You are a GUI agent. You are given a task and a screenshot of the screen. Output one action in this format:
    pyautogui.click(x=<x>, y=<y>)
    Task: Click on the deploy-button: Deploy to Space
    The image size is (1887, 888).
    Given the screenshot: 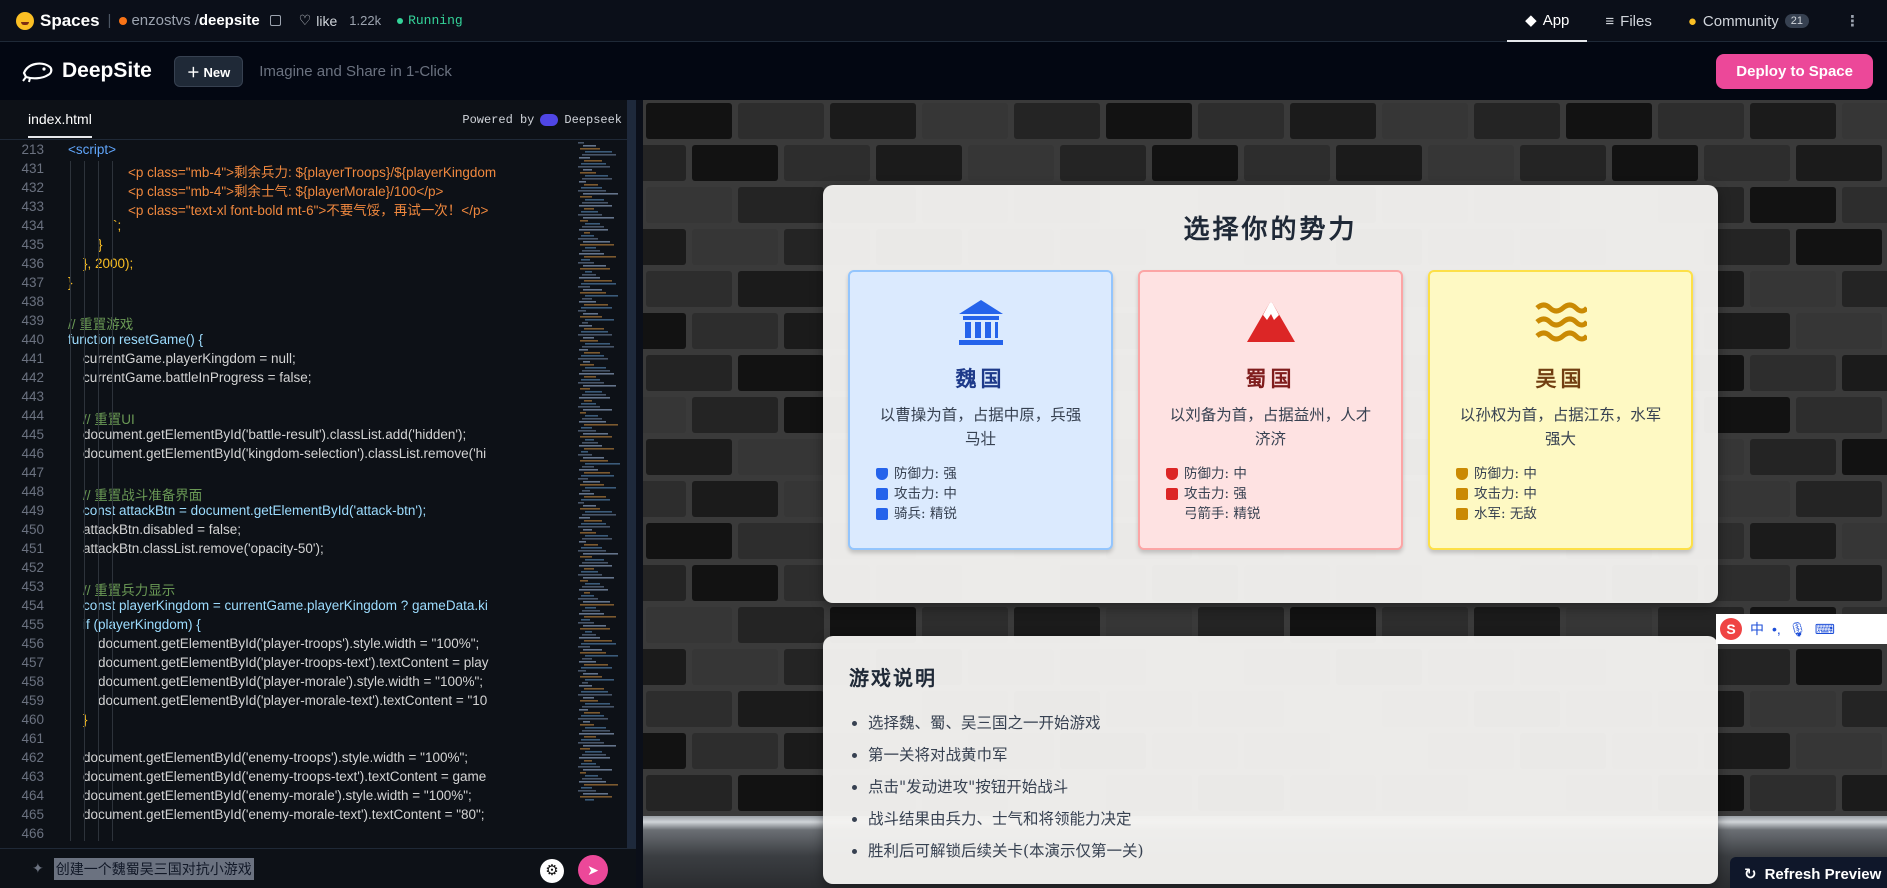 What is the action you would take?
    pyautogui.click(x=1794, y=71)
    